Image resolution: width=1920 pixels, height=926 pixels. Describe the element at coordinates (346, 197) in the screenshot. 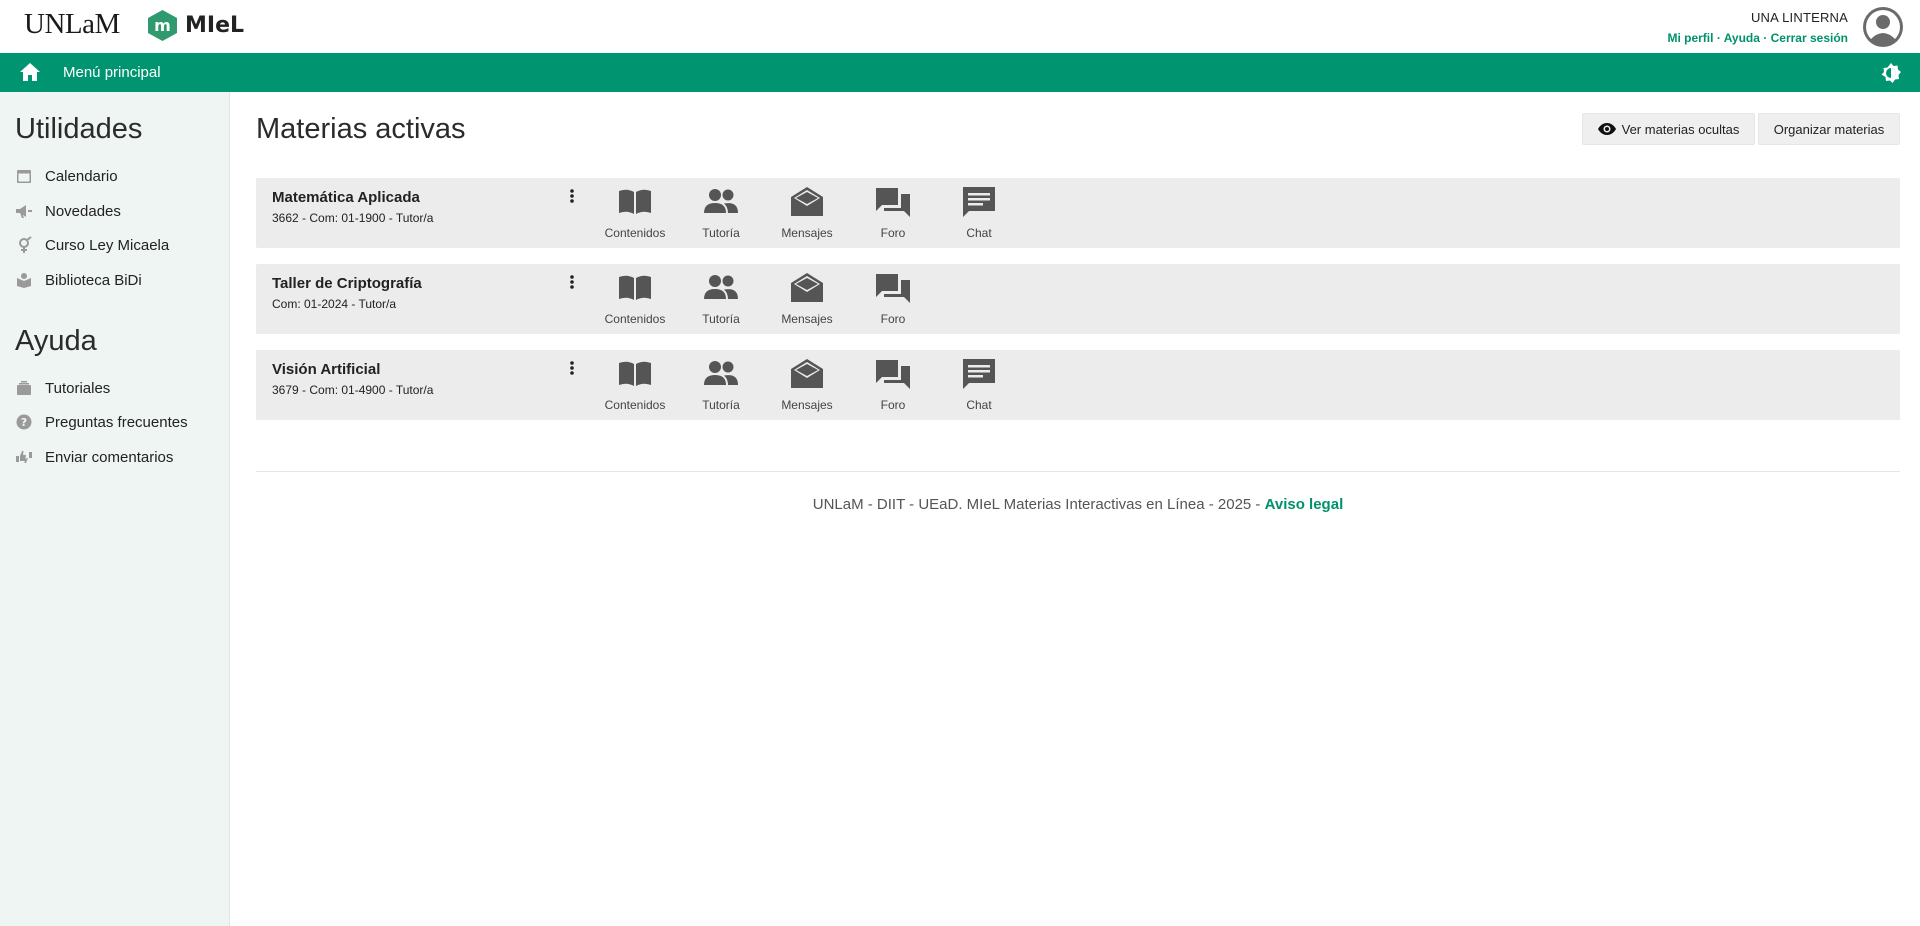

I see `course-title: Matemática Aplicada` at that location.